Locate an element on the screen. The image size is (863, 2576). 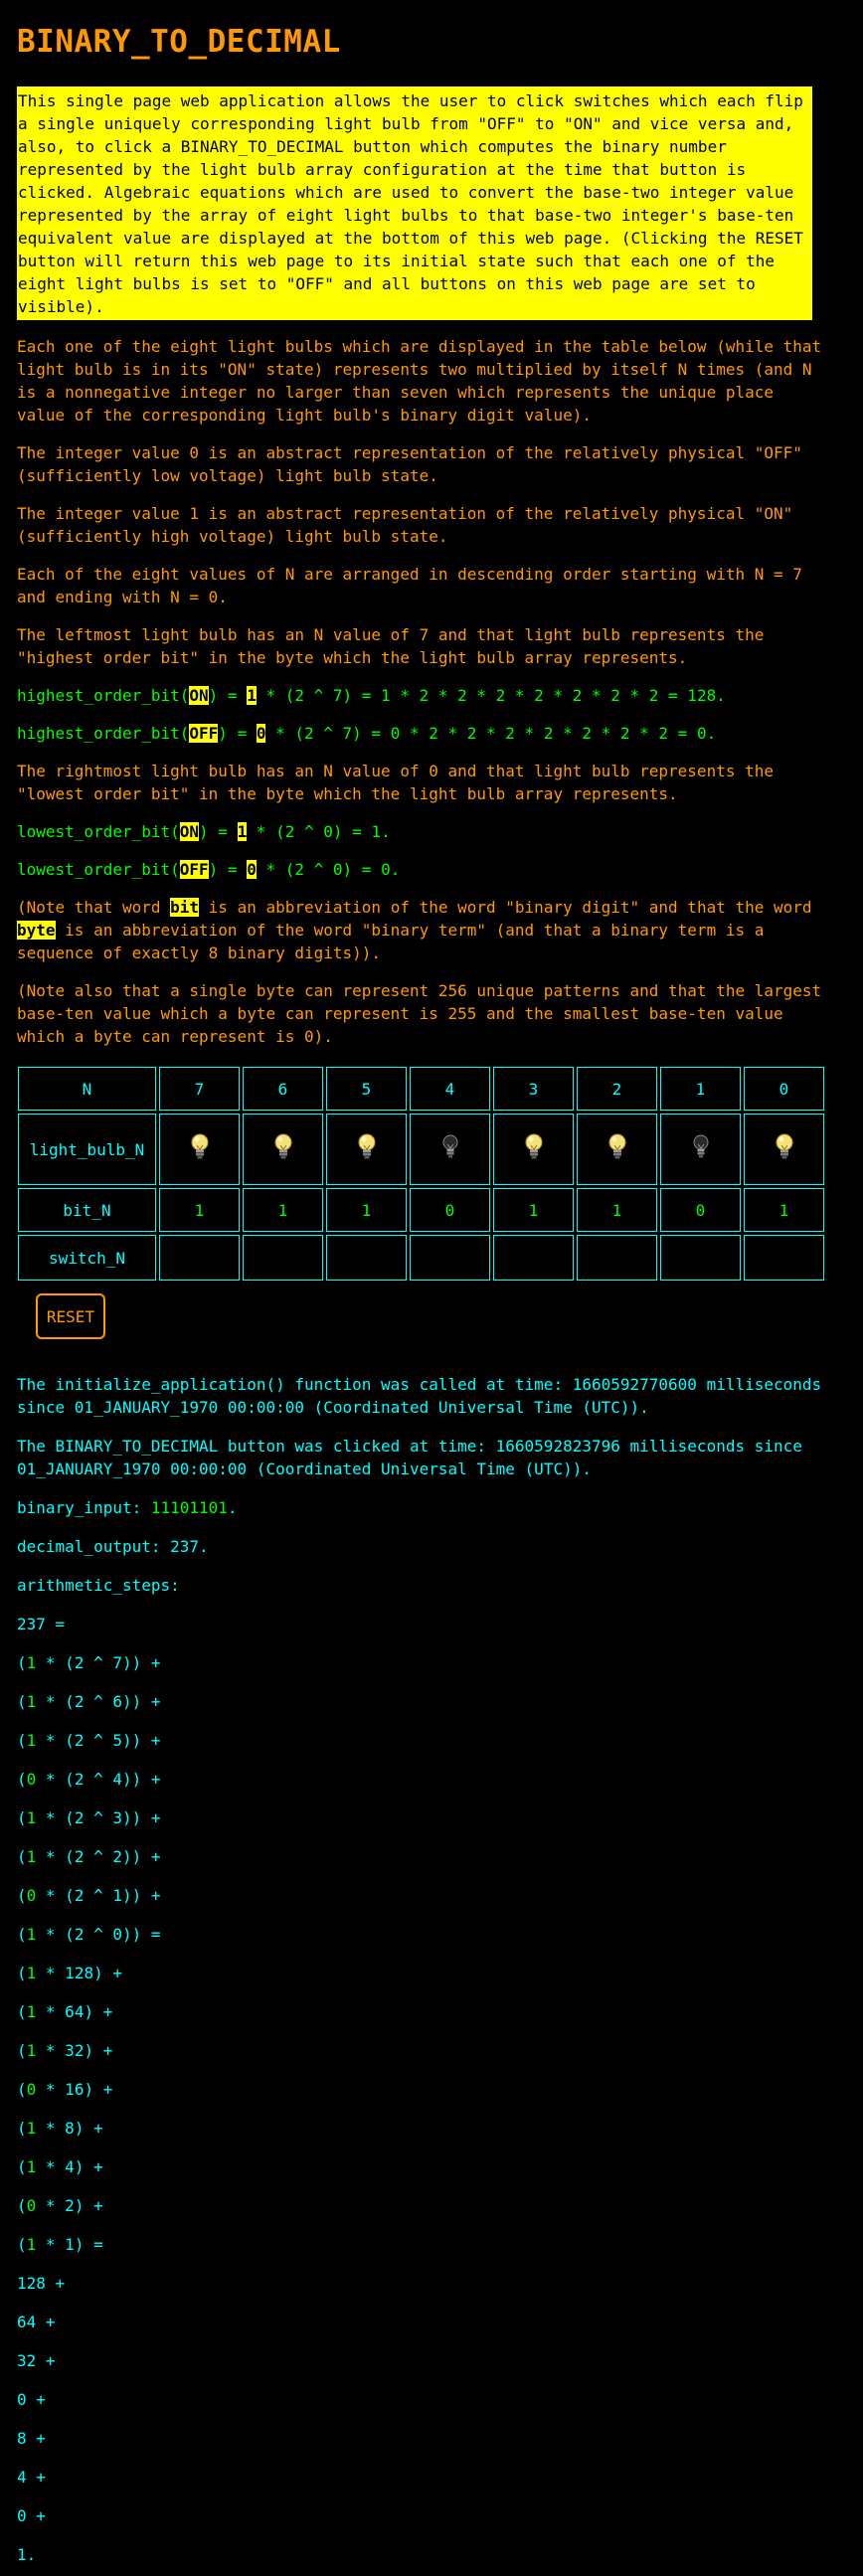
row-switch: switch_N is located at coordinates (421, 1258).